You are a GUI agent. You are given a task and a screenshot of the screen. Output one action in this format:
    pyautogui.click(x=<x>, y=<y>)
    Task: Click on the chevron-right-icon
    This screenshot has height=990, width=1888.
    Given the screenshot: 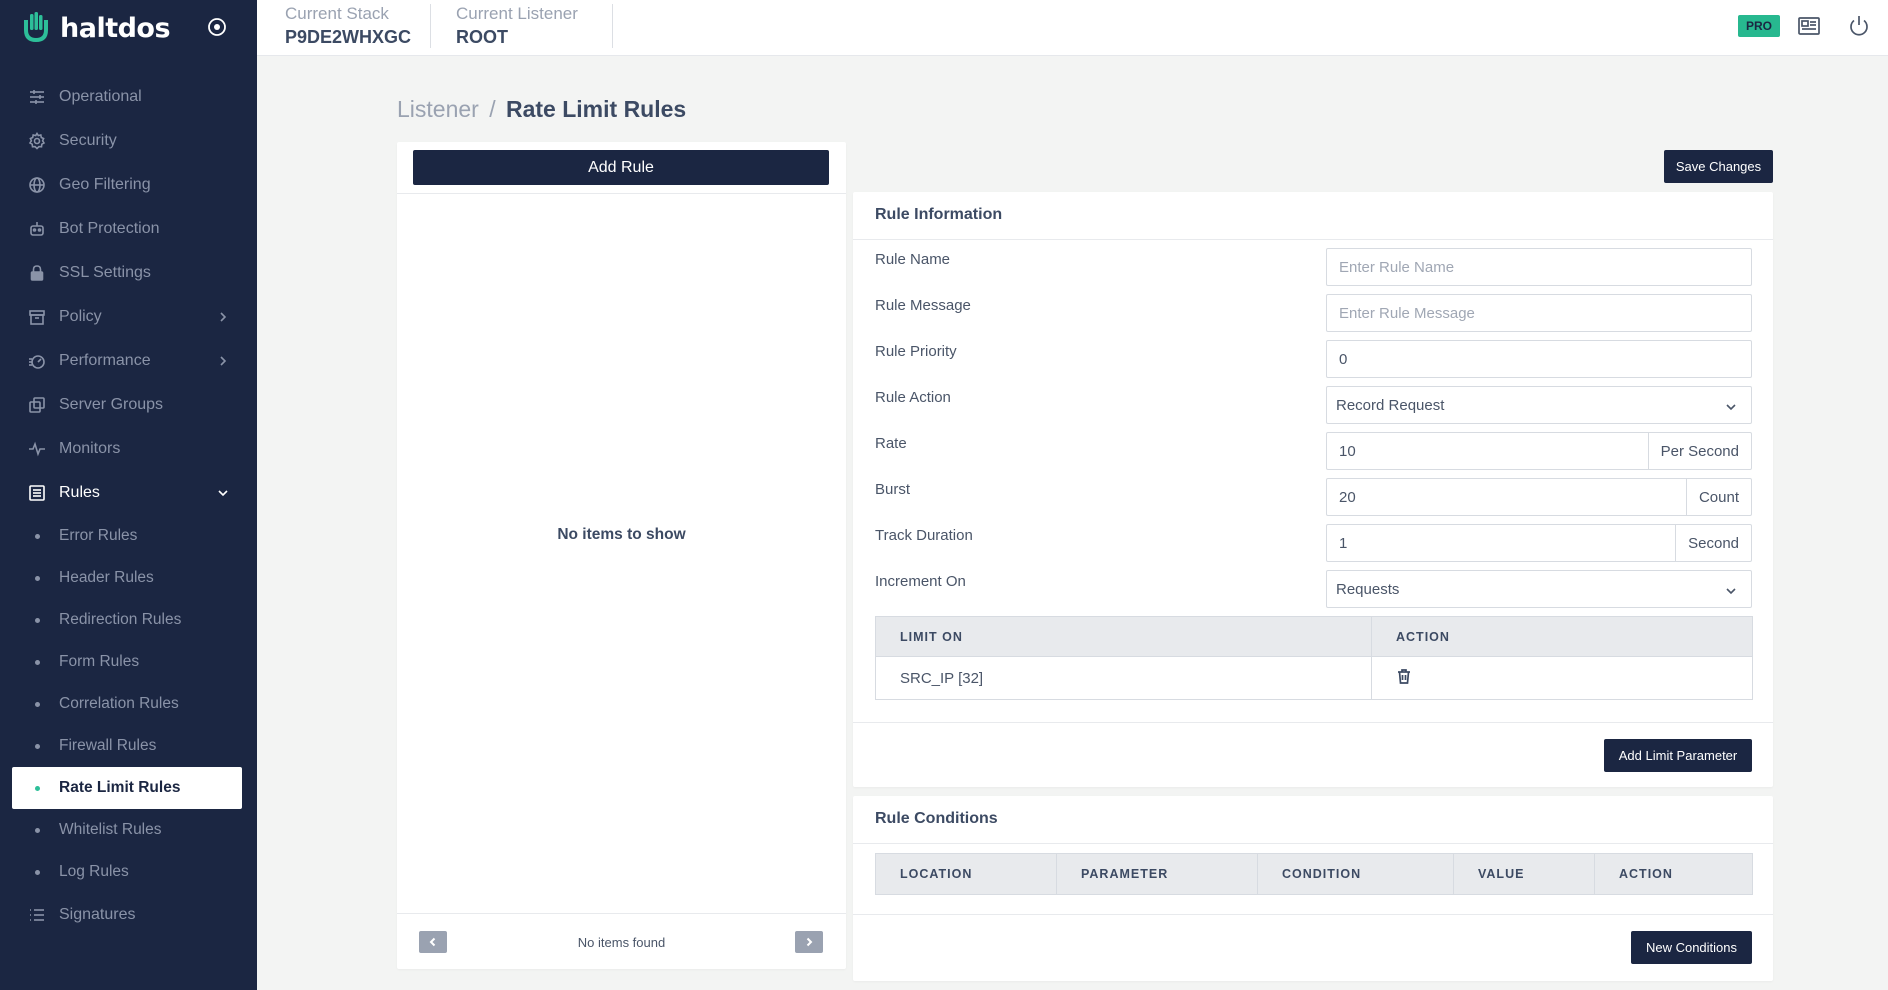 What is the action you would take?
    pyautogui.click(x=223, y=316)
    